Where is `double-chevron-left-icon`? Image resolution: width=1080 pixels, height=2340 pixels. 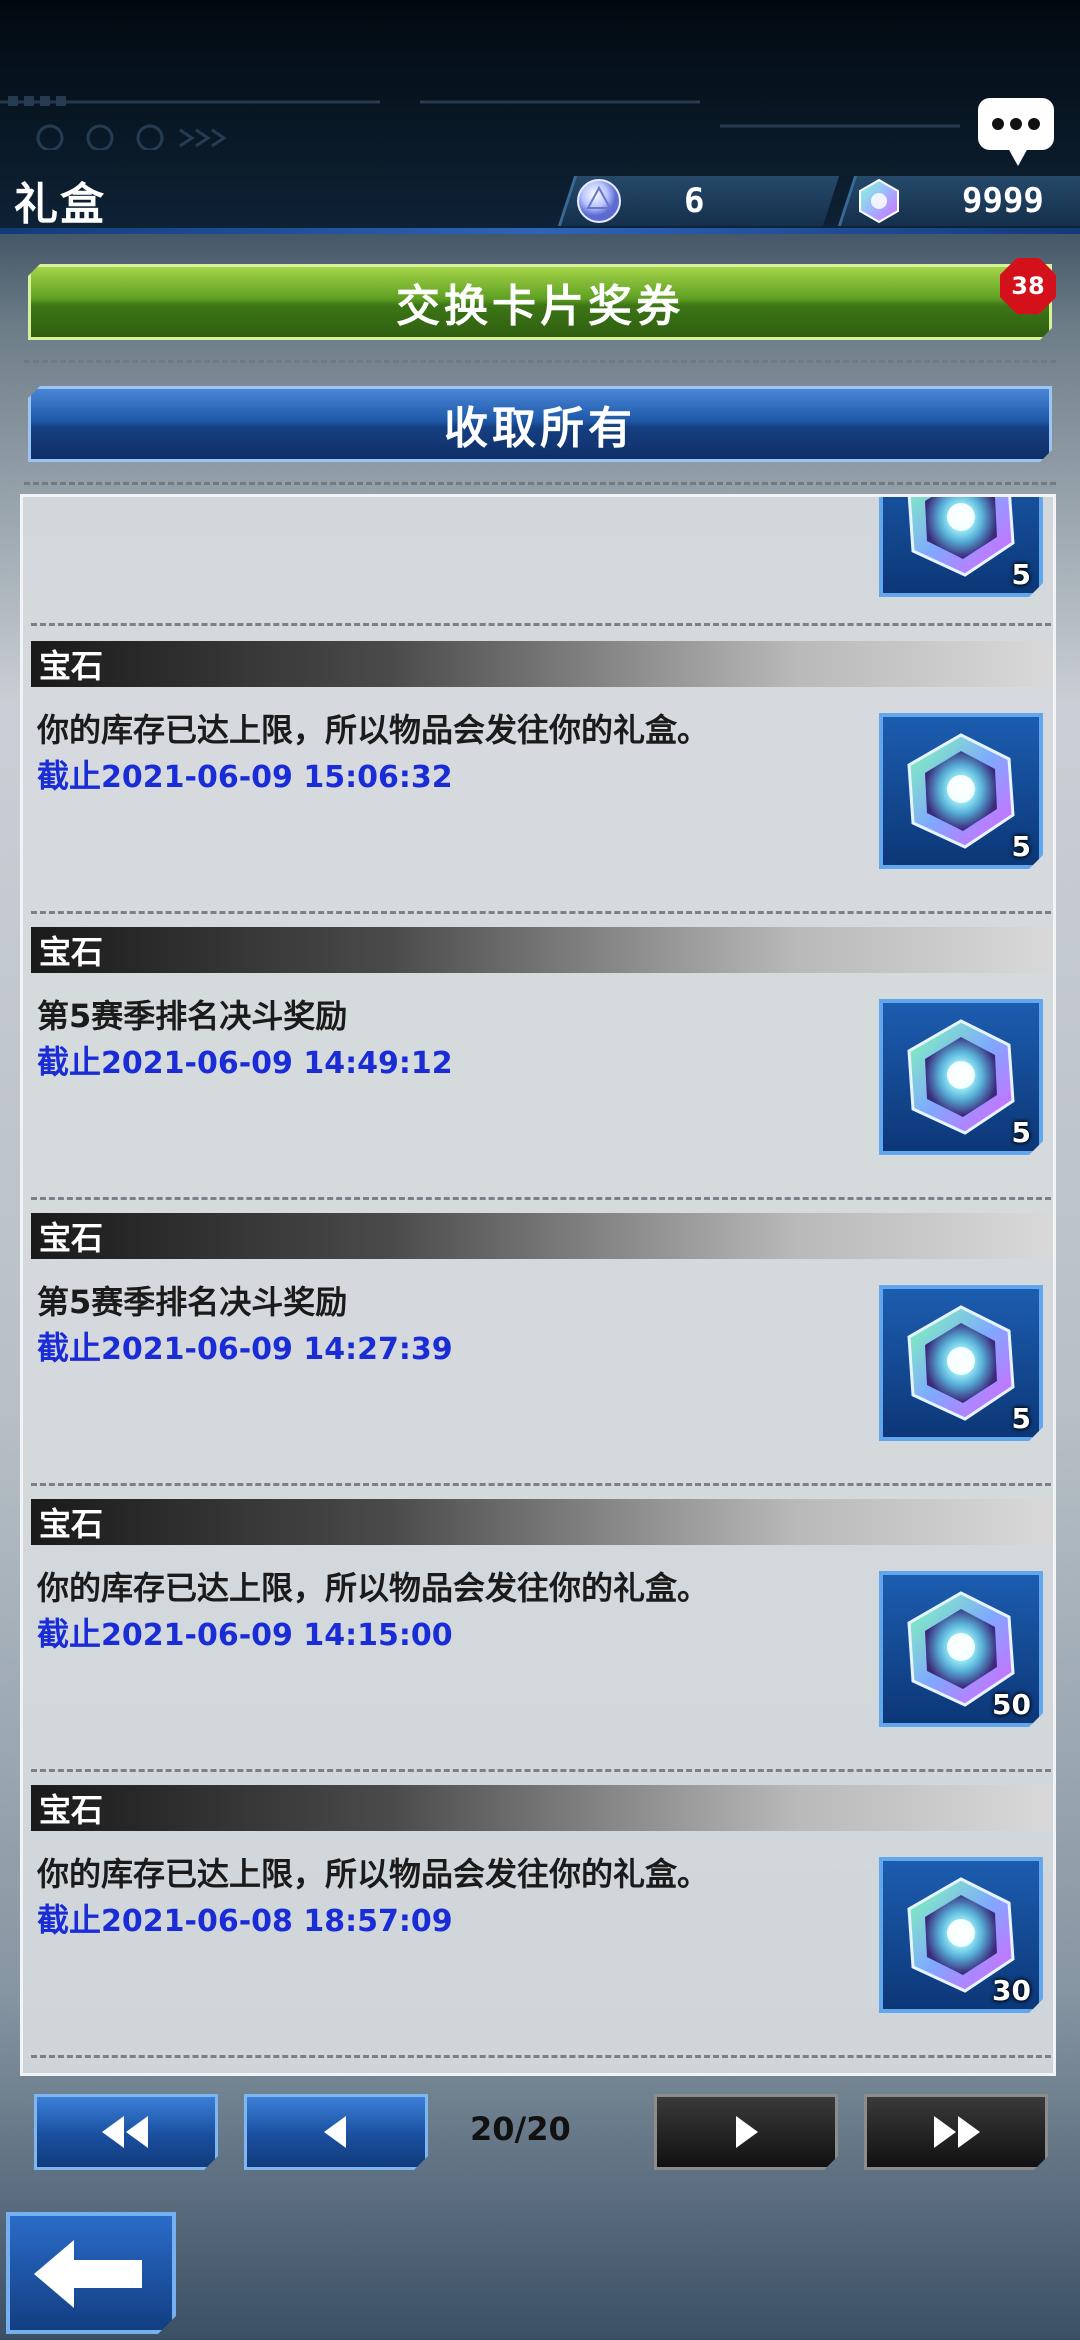
double-chevron-left-icon is located at coordinates (126, 2132).